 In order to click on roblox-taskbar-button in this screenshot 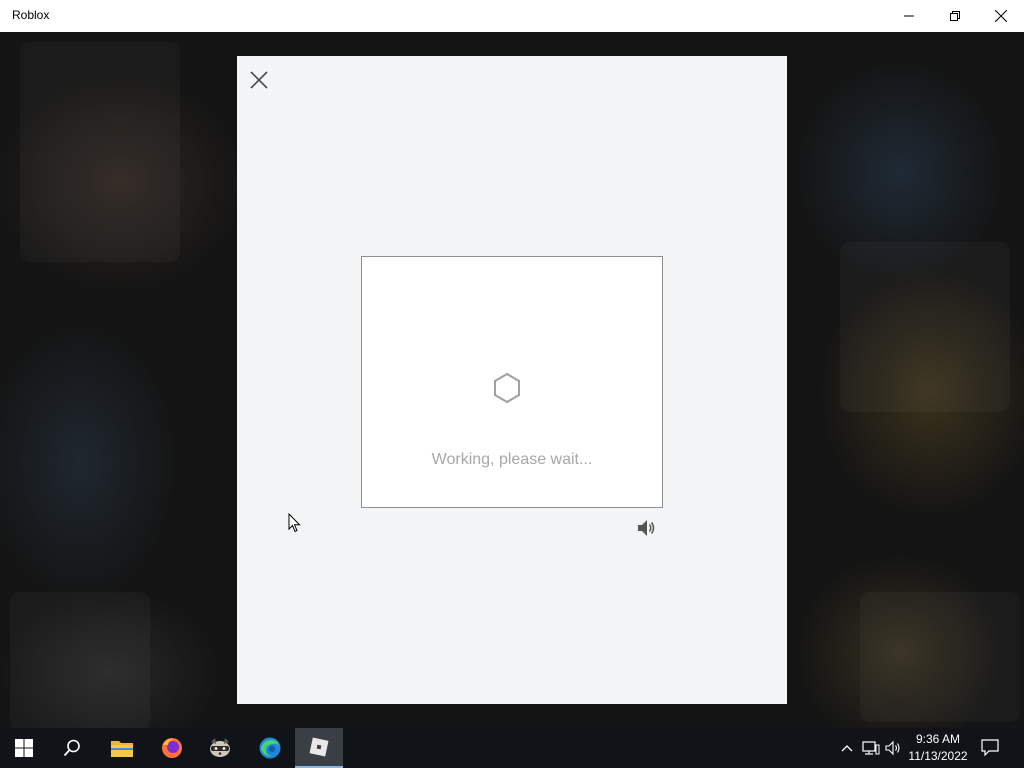, I will do `click(319, 748)`.